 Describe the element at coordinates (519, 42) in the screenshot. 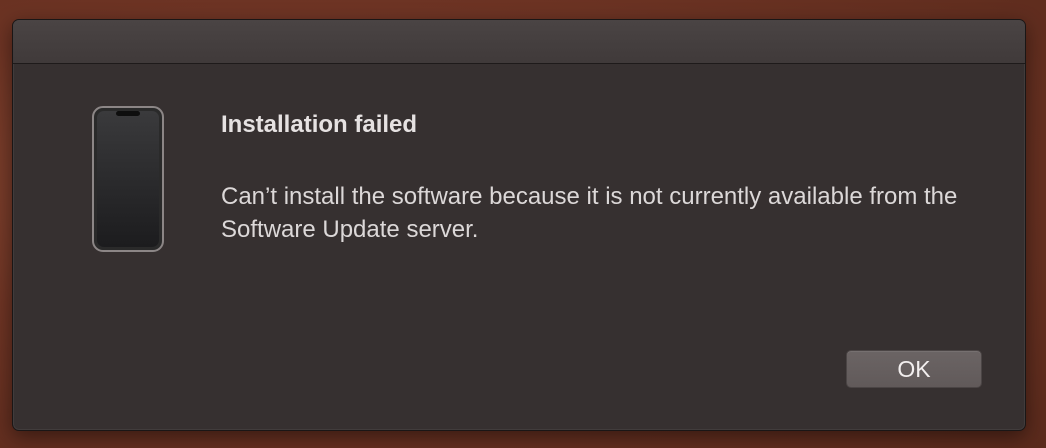

I see `dialog-titlebar` at that location.